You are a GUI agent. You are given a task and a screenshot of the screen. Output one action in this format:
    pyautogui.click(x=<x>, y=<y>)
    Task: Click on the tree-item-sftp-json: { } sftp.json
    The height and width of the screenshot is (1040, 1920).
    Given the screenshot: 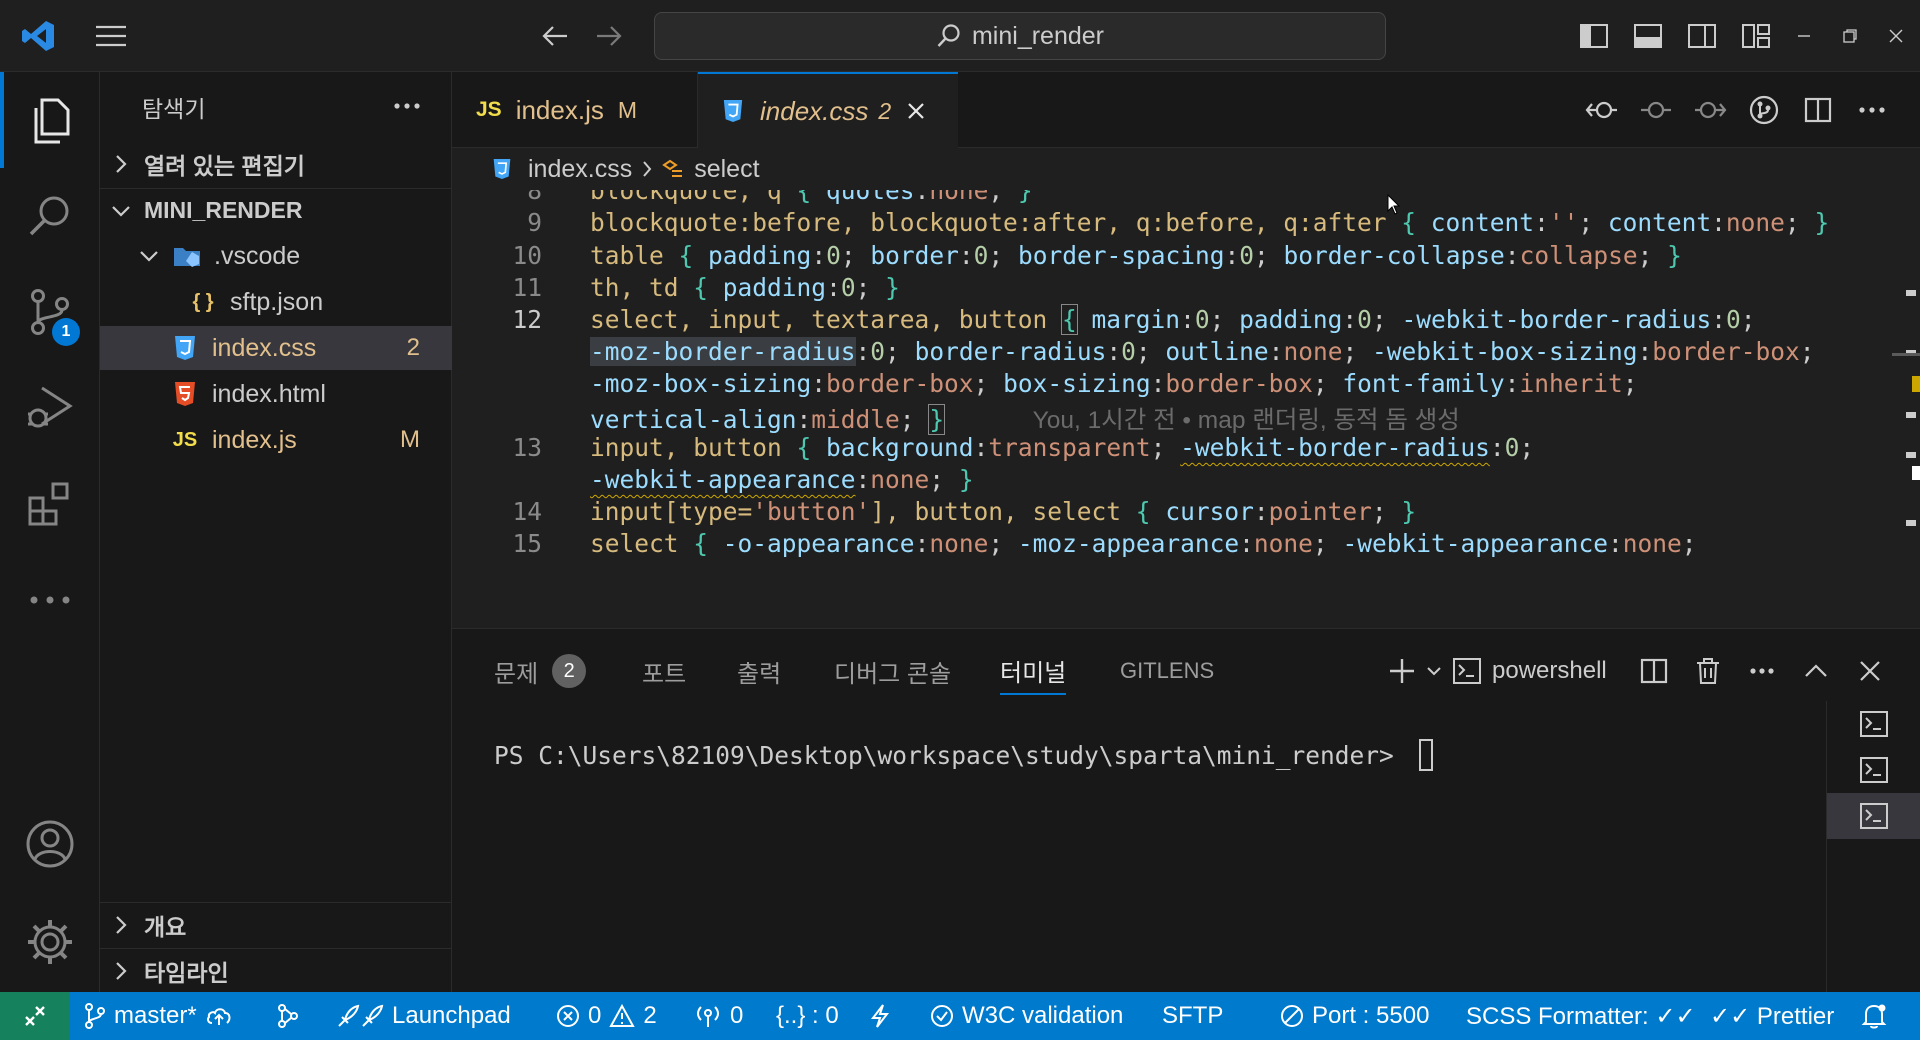 What is the action you would take?
    pyautogui.click(x=276, y=302)
    